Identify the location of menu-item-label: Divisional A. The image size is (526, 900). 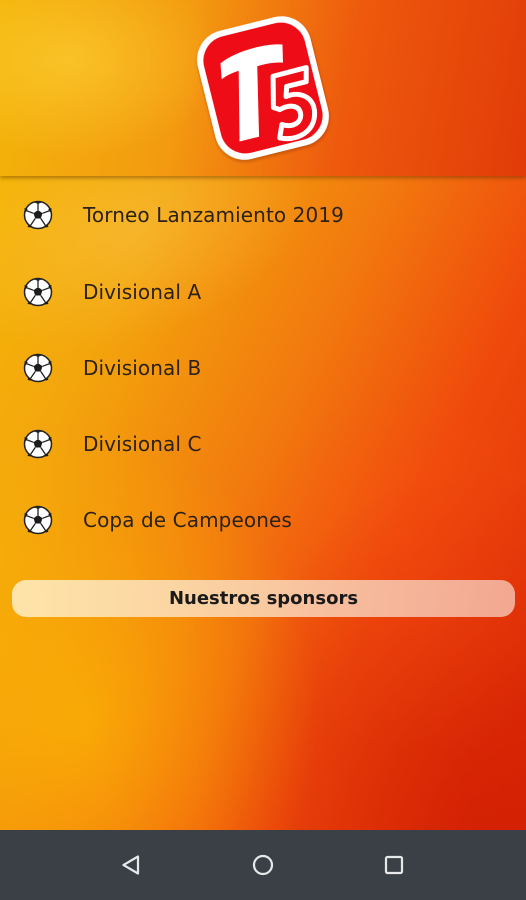
(142, 292).